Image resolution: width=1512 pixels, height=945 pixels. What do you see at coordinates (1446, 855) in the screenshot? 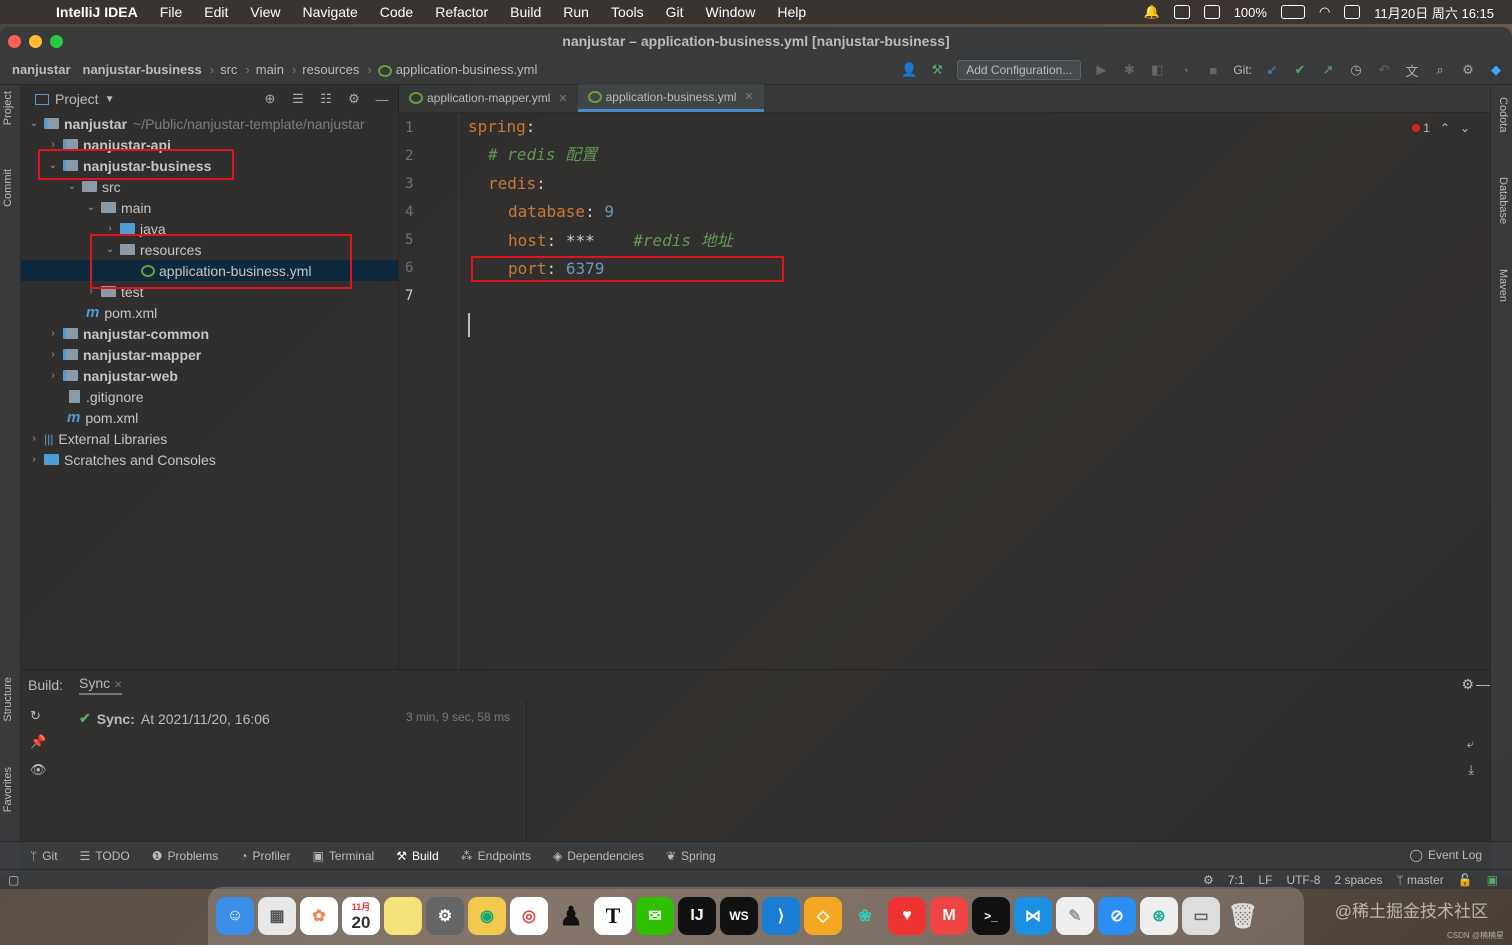
I see `tool-tab-event-log: ◯ Event Log` at bounding box center [1446, 855].